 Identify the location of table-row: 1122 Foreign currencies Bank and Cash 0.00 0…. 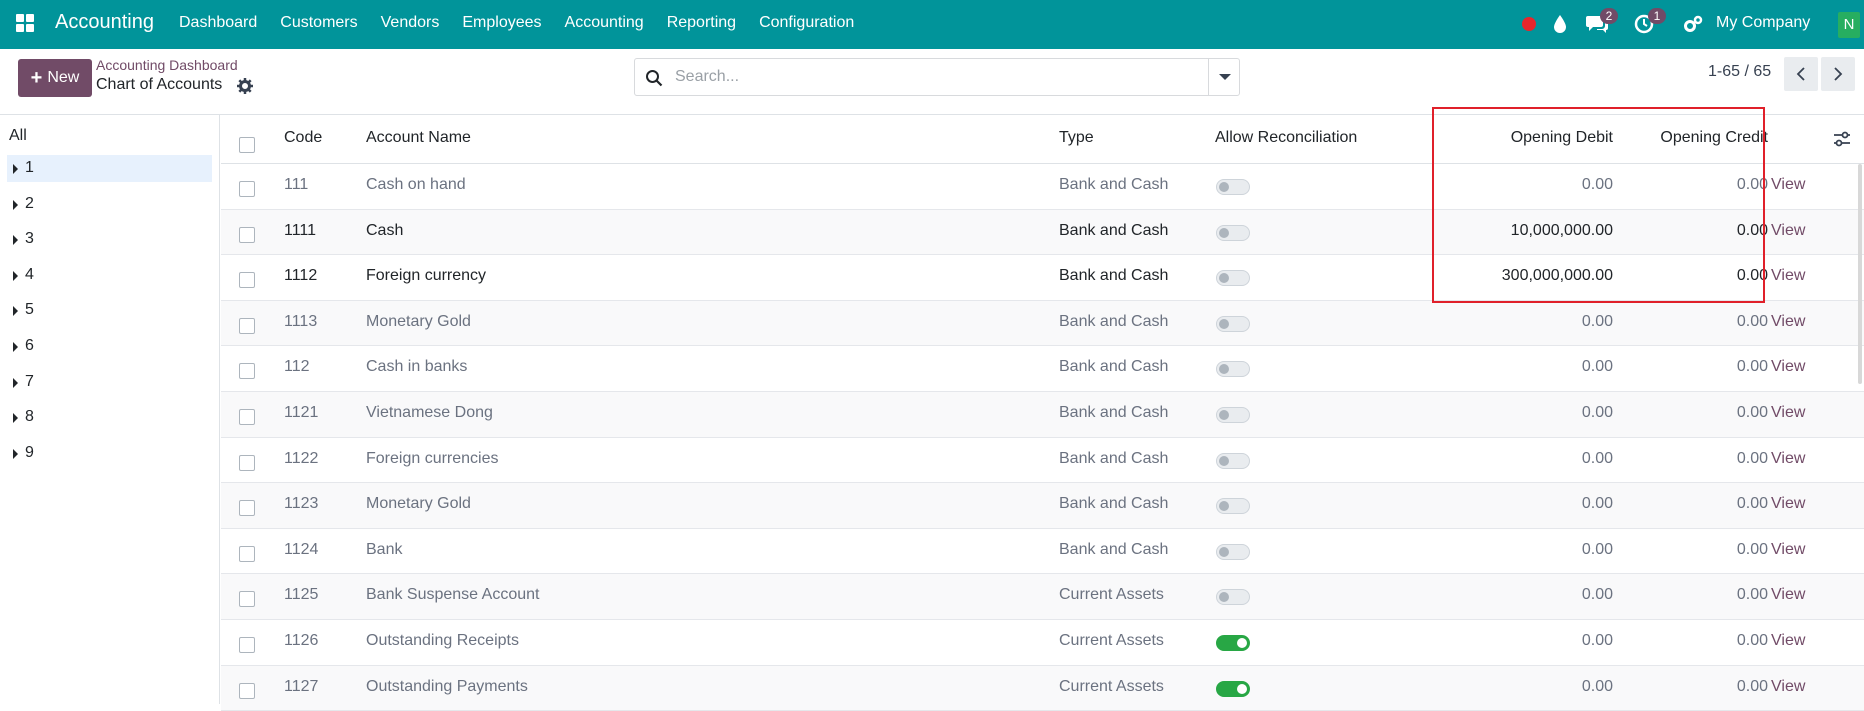
(1042, 461).